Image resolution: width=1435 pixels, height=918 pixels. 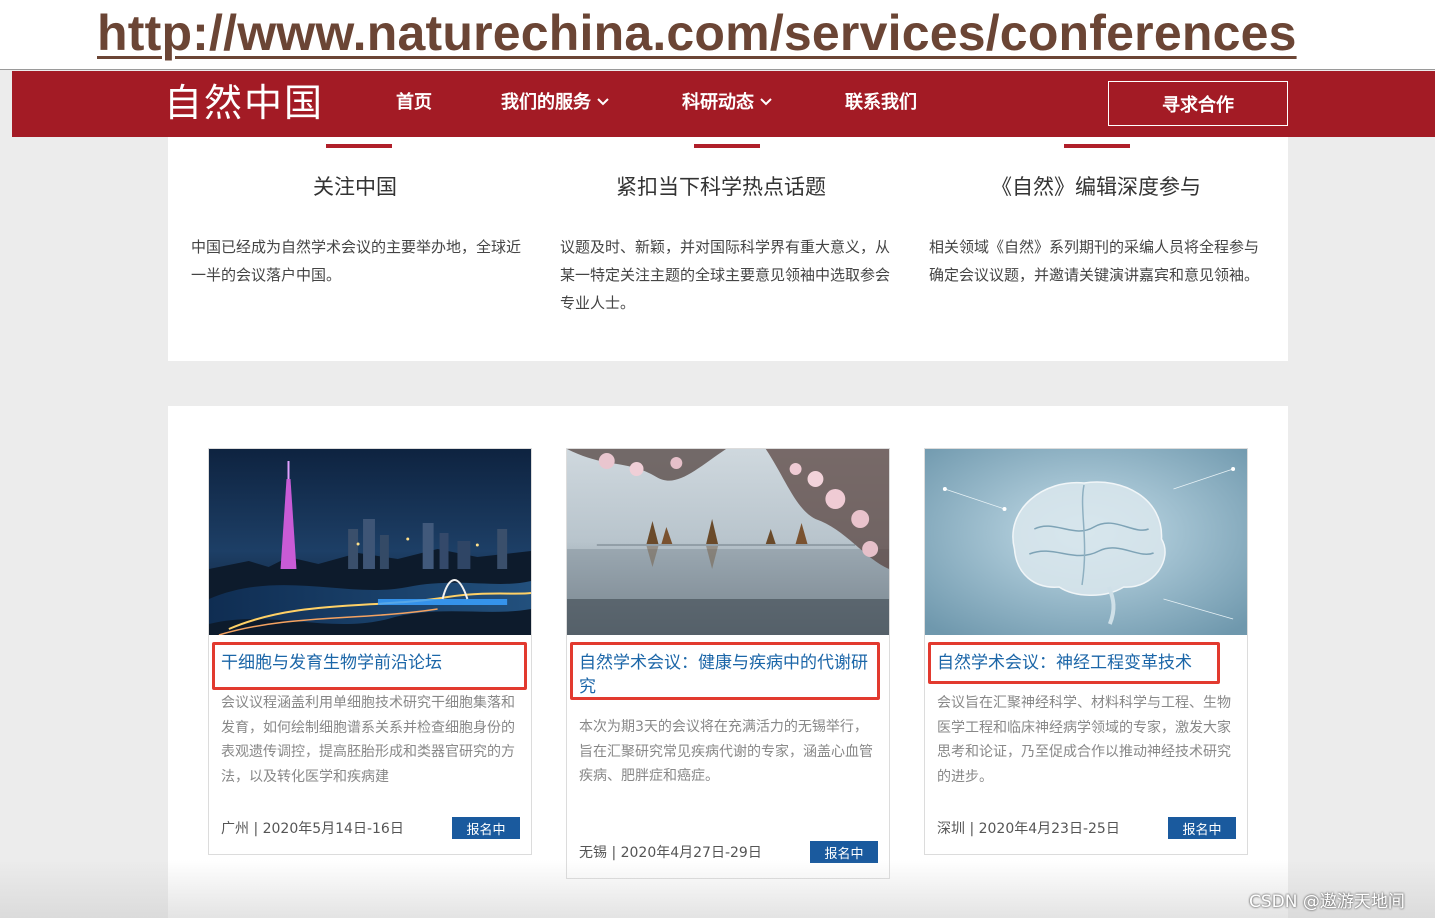 I want to click on csdn-watermark: CSDN @遨游天地间, so click(x=1327, y=902).